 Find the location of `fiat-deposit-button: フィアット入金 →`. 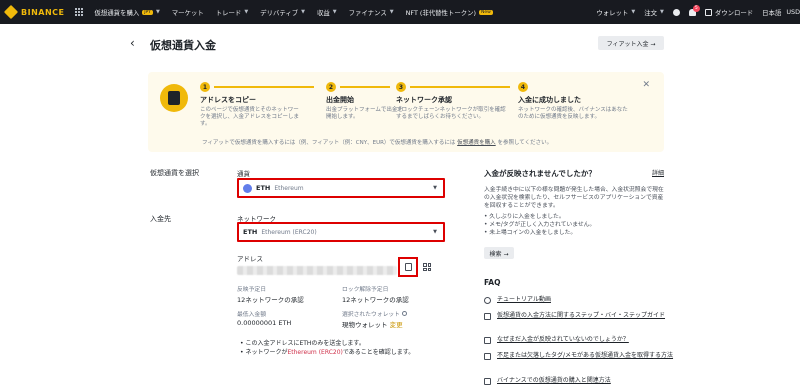

fiat-deposit-button: フィアット入金 → is located at coordinates (631, 43).